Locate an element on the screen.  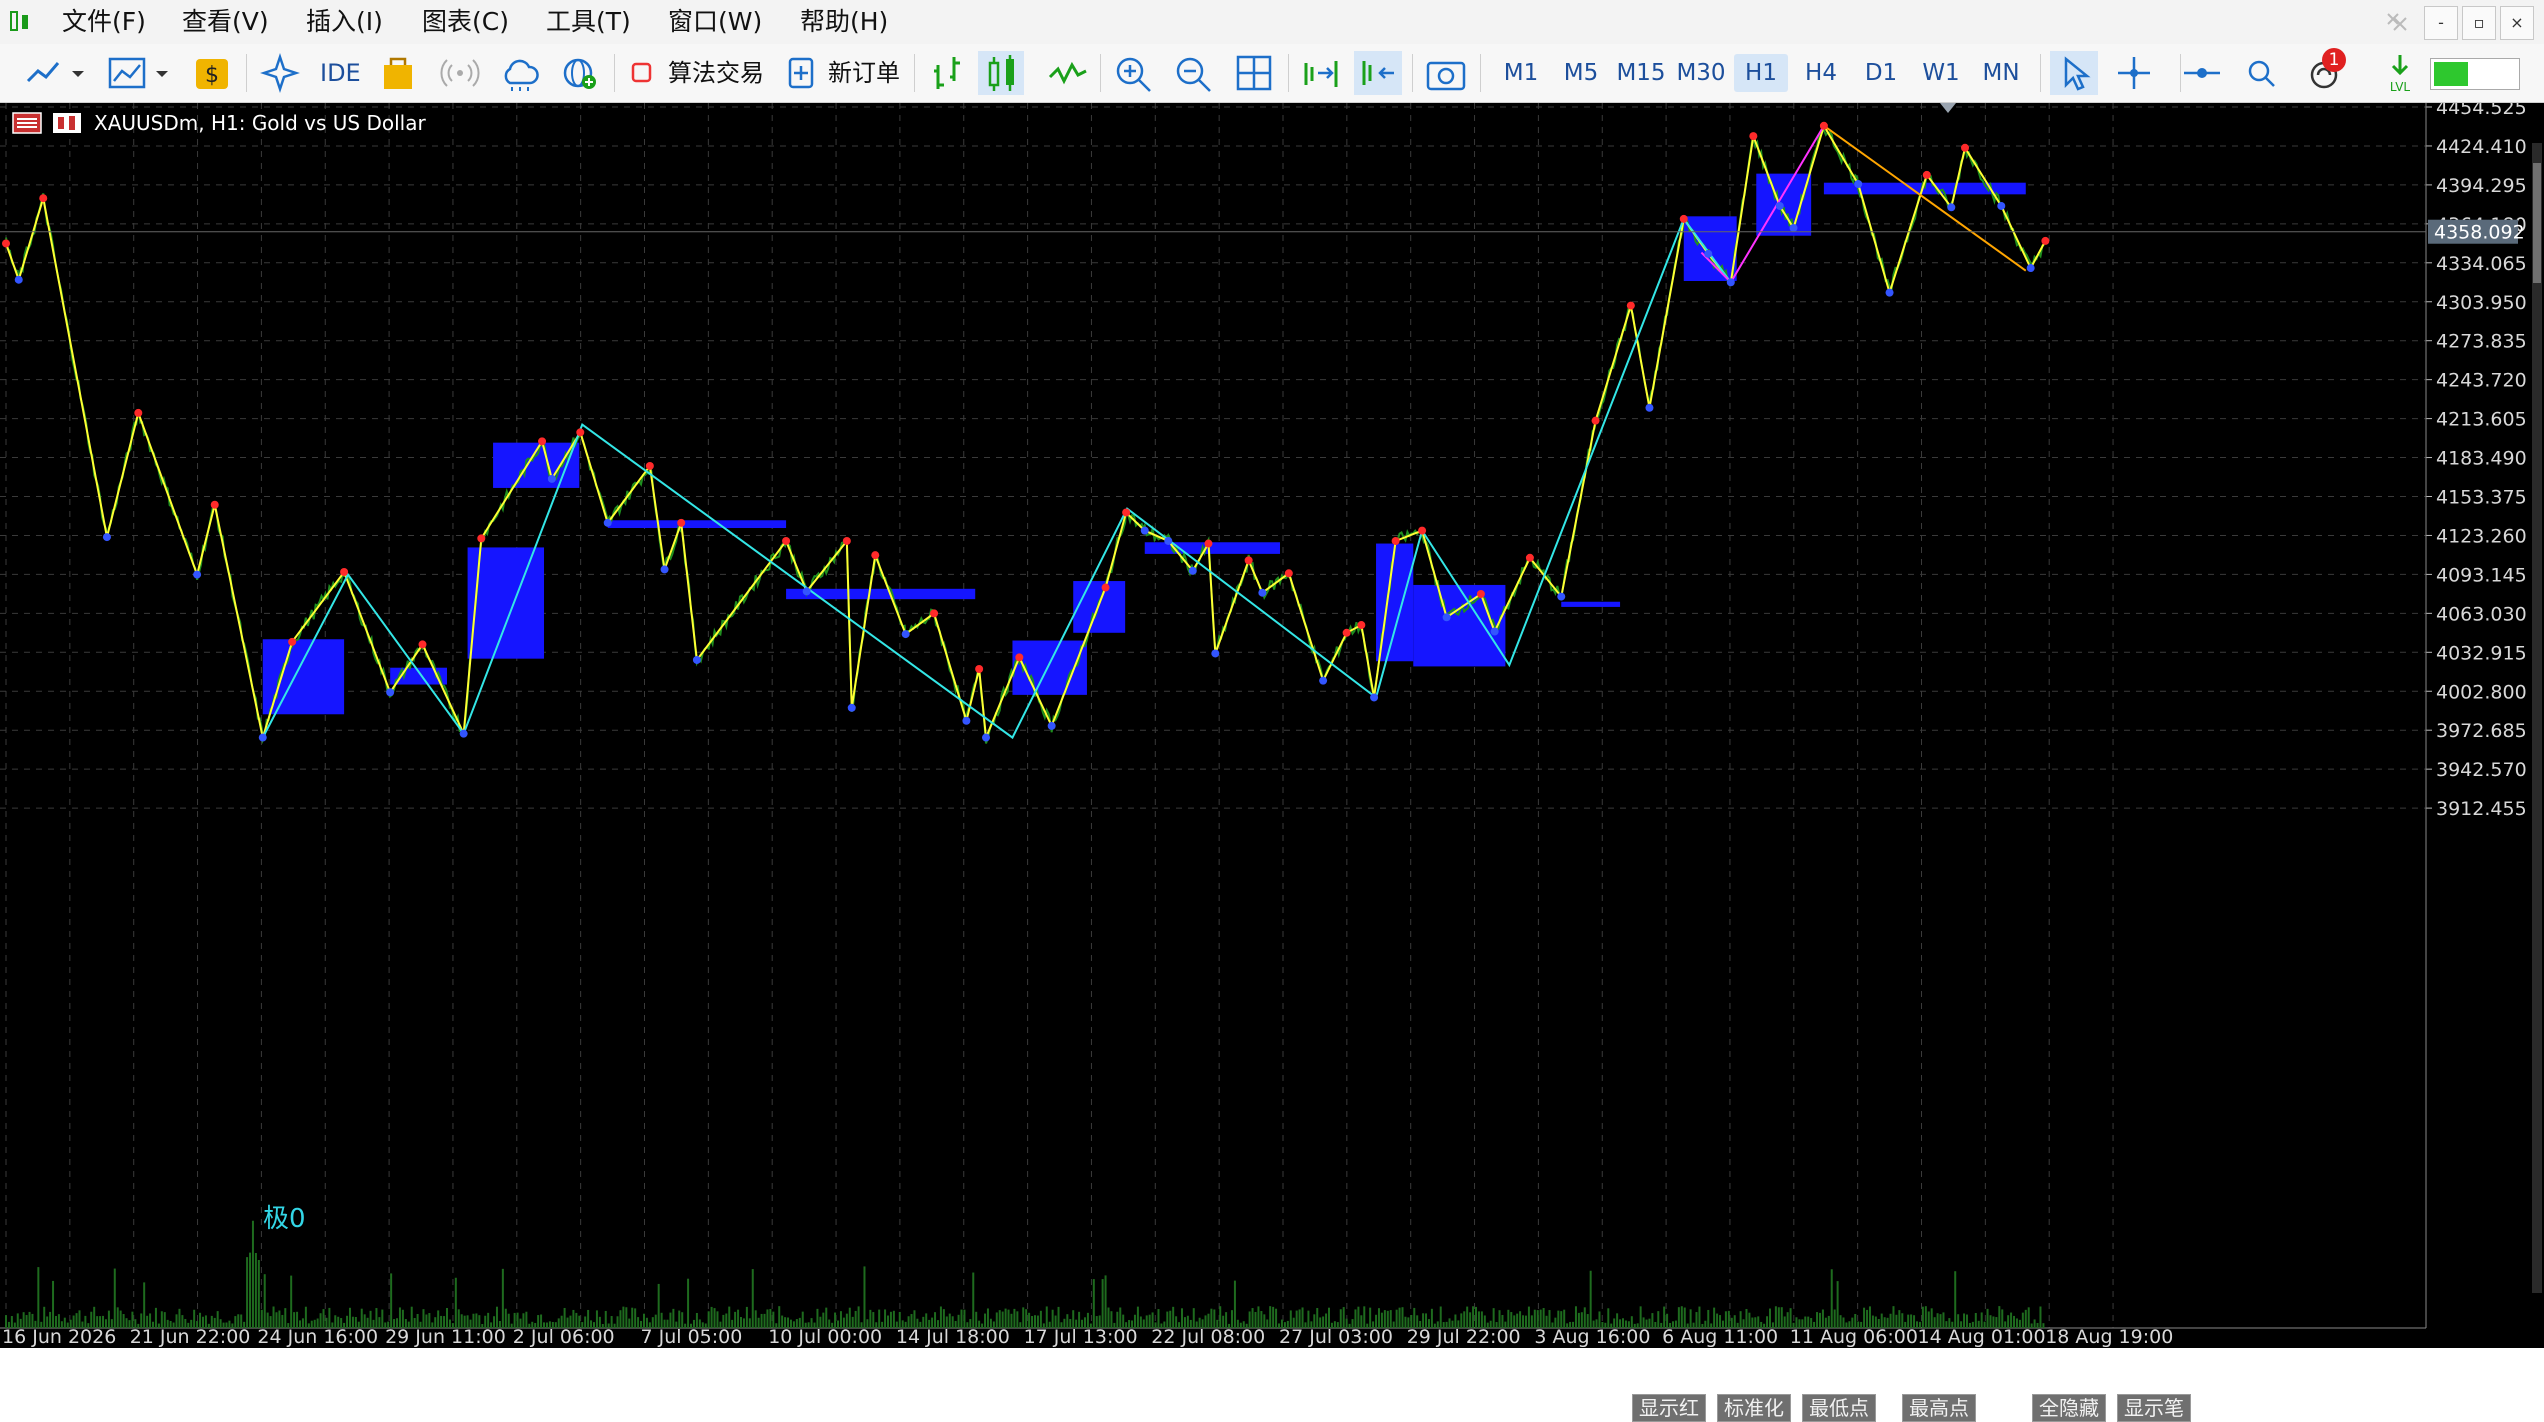
line-chart-icon is located at coordinates (1068, 73).